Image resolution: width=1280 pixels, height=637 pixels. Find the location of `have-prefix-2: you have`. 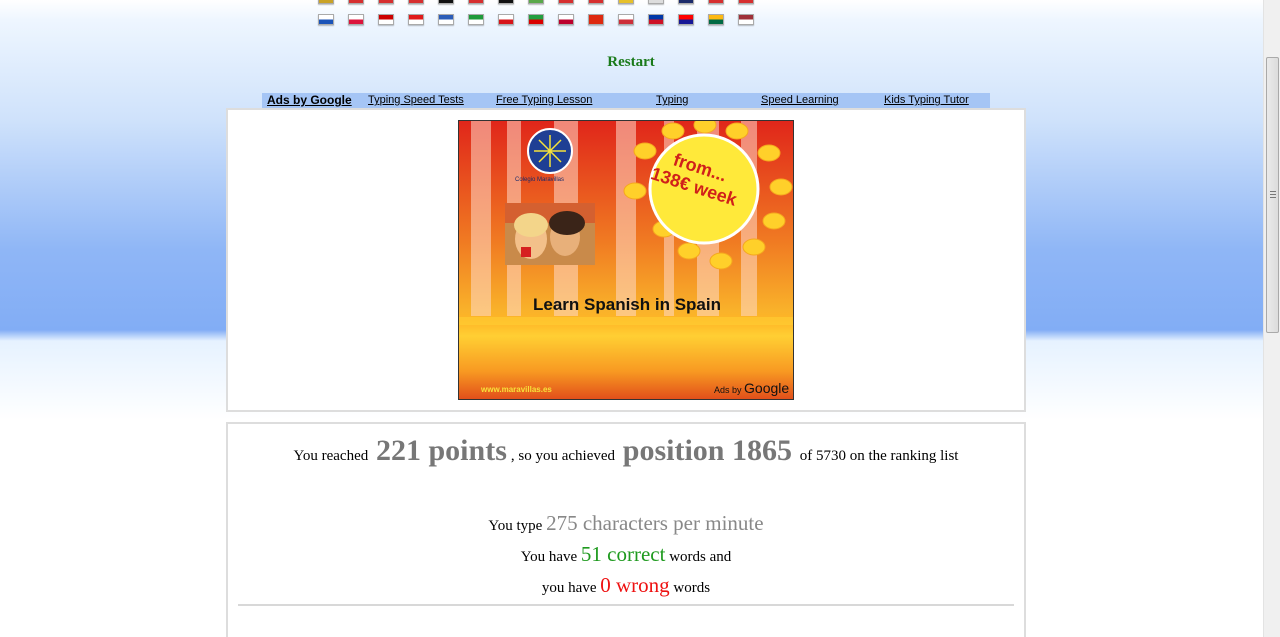

have-prefix-2: you have is located at coordinates (569, 588).